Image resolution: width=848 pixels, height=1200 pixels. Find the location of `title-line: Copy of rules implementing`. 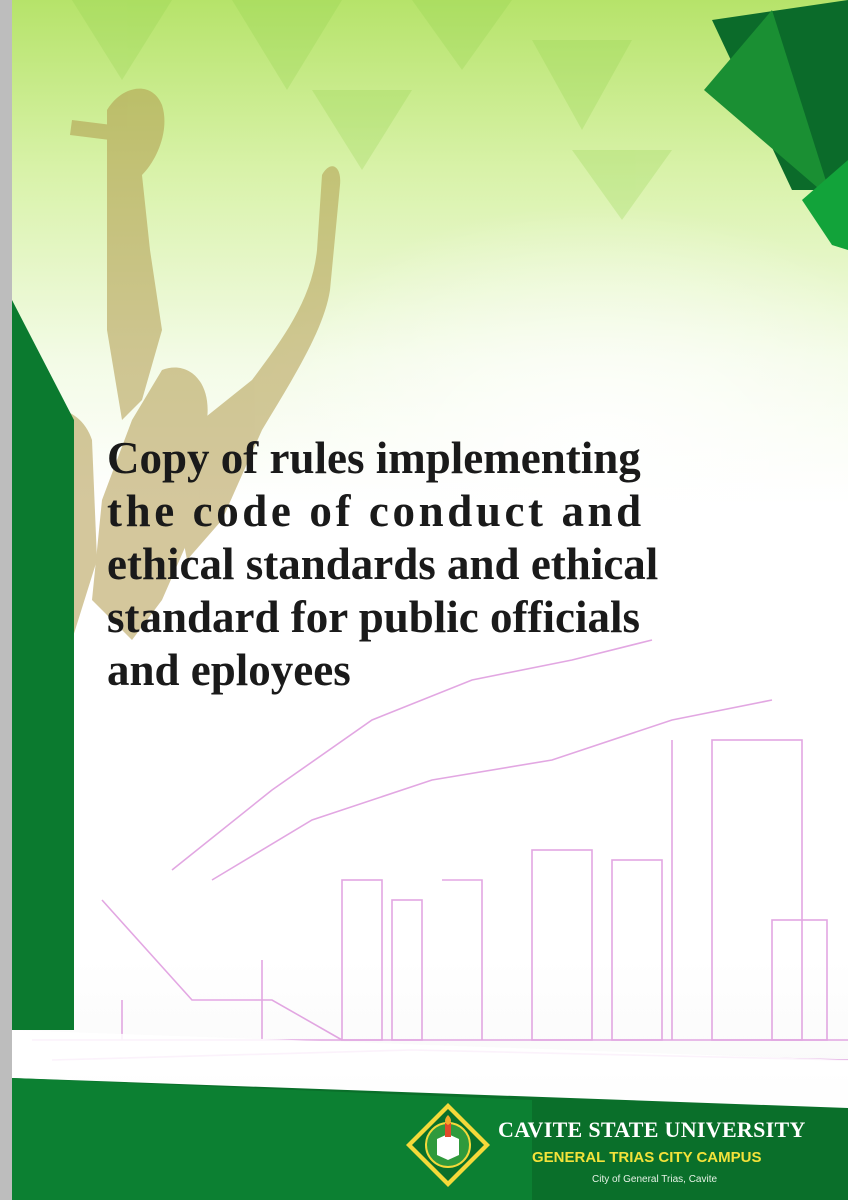

title-line: Copy of rules implementing is located at coordinates (374, 458).